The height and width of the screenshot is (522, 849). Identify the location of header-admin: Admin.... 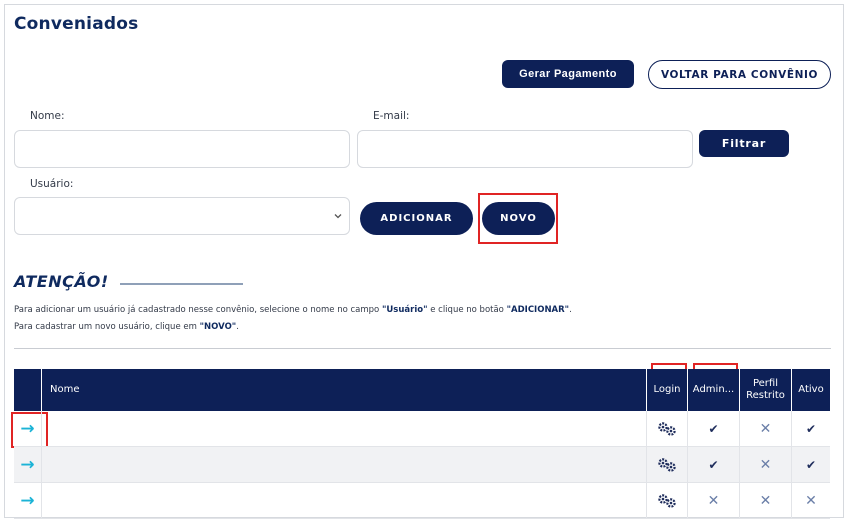
(714, 390).